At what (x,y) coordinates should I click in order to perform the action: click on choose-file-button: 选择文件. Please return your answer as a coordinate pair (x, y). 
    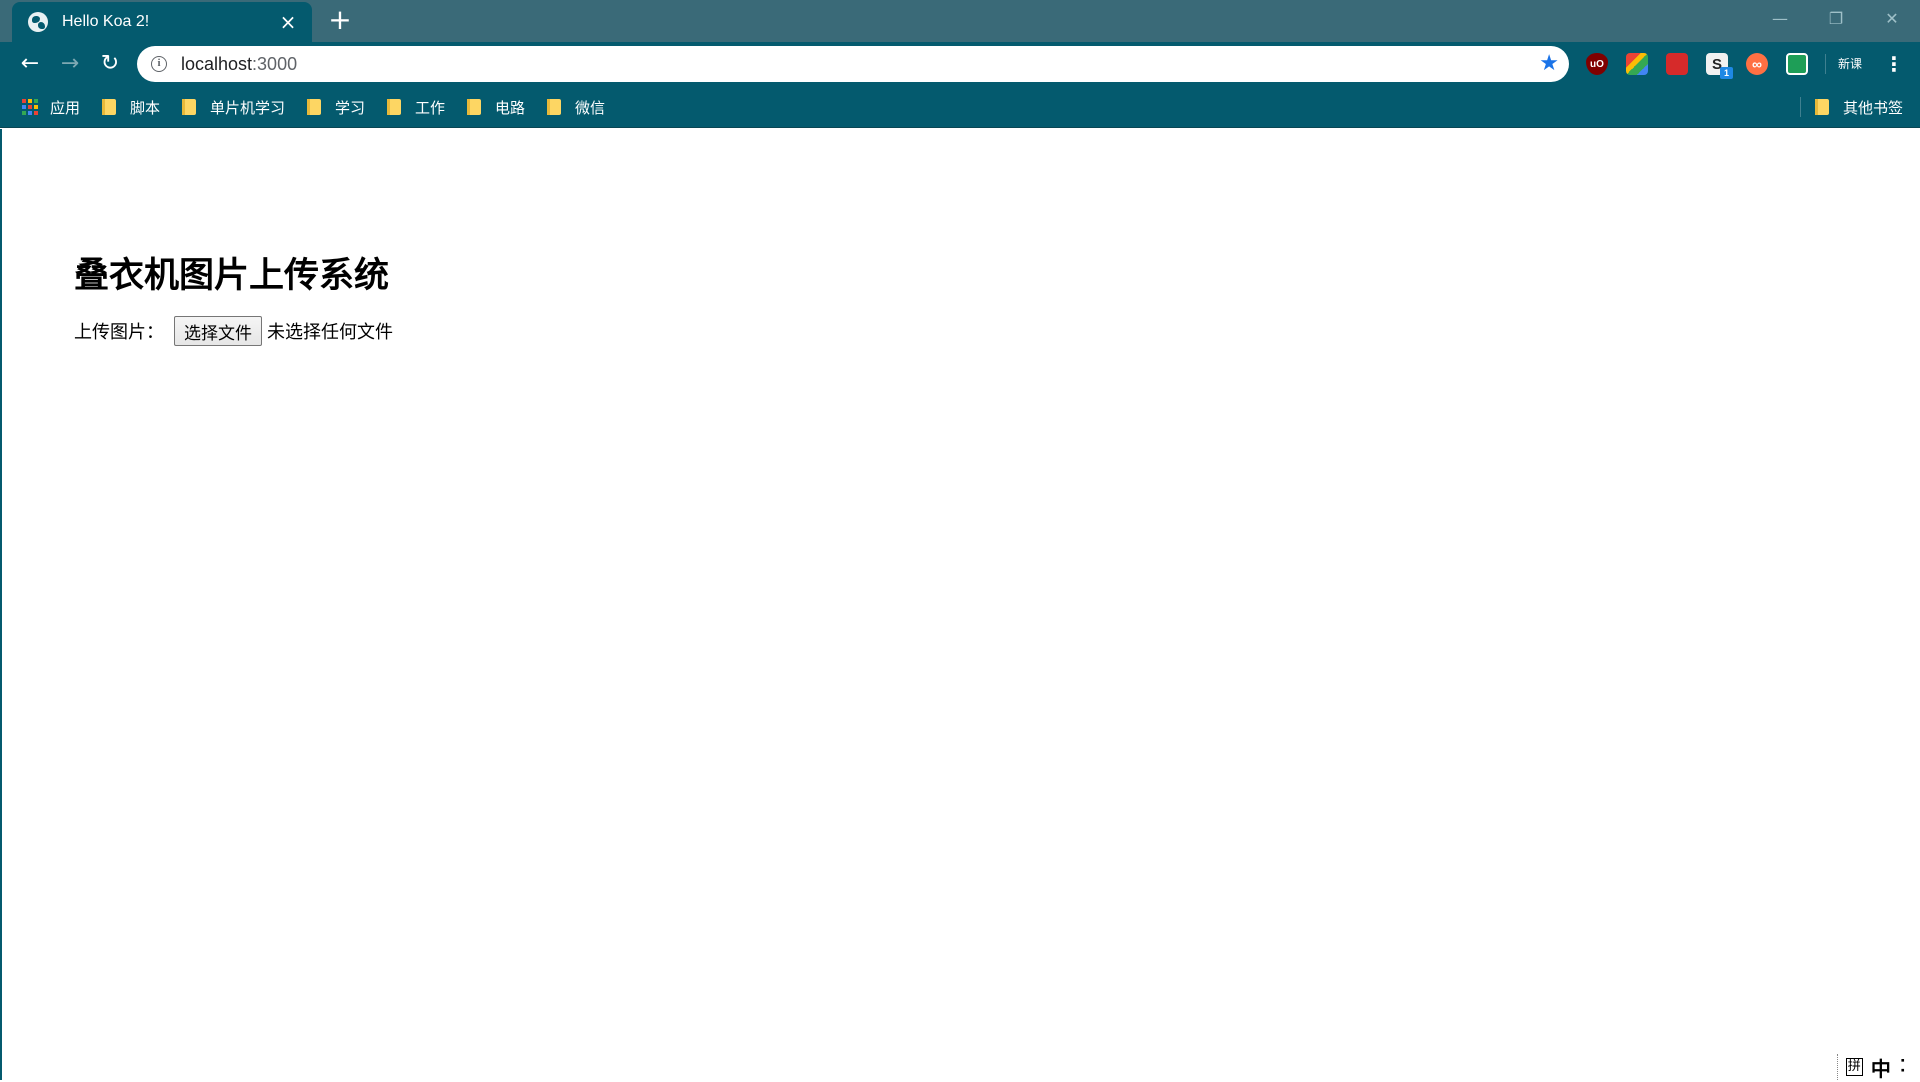
    Looking at the image, I should click on (218, 331).